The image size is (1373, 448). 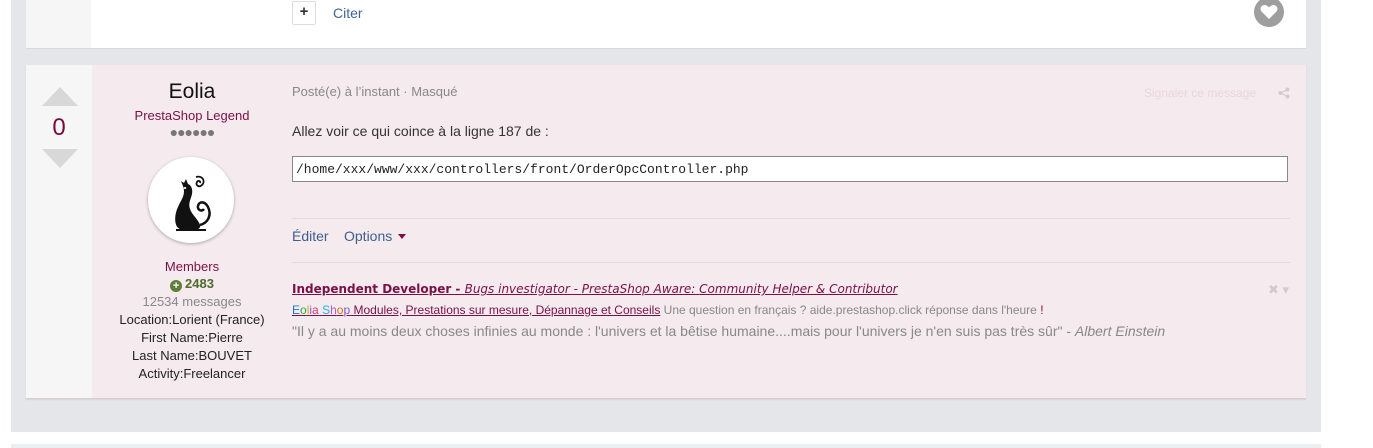 I want to click on profile-activity: Activity:Freelancer, so click(x=192, y=373).